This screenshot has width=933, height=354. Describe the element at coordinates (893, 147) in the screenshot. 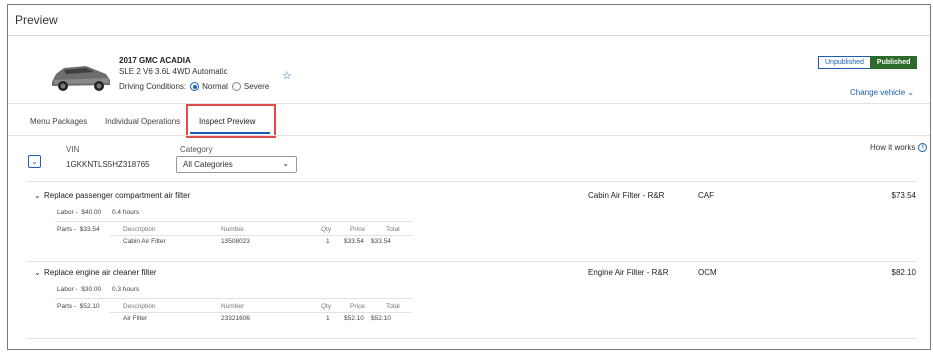

I see `how-it-works-label: How it works` at that location.